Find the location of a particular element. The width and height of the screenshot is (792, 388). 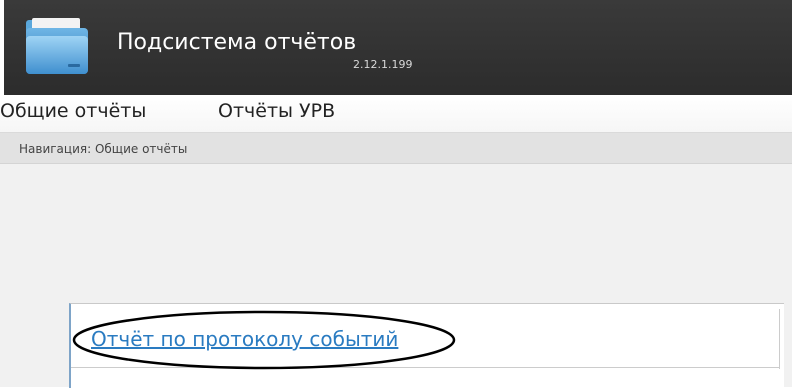

breadcrumb: Навигация: Общие отчёты is located at coordinates (103, 149).